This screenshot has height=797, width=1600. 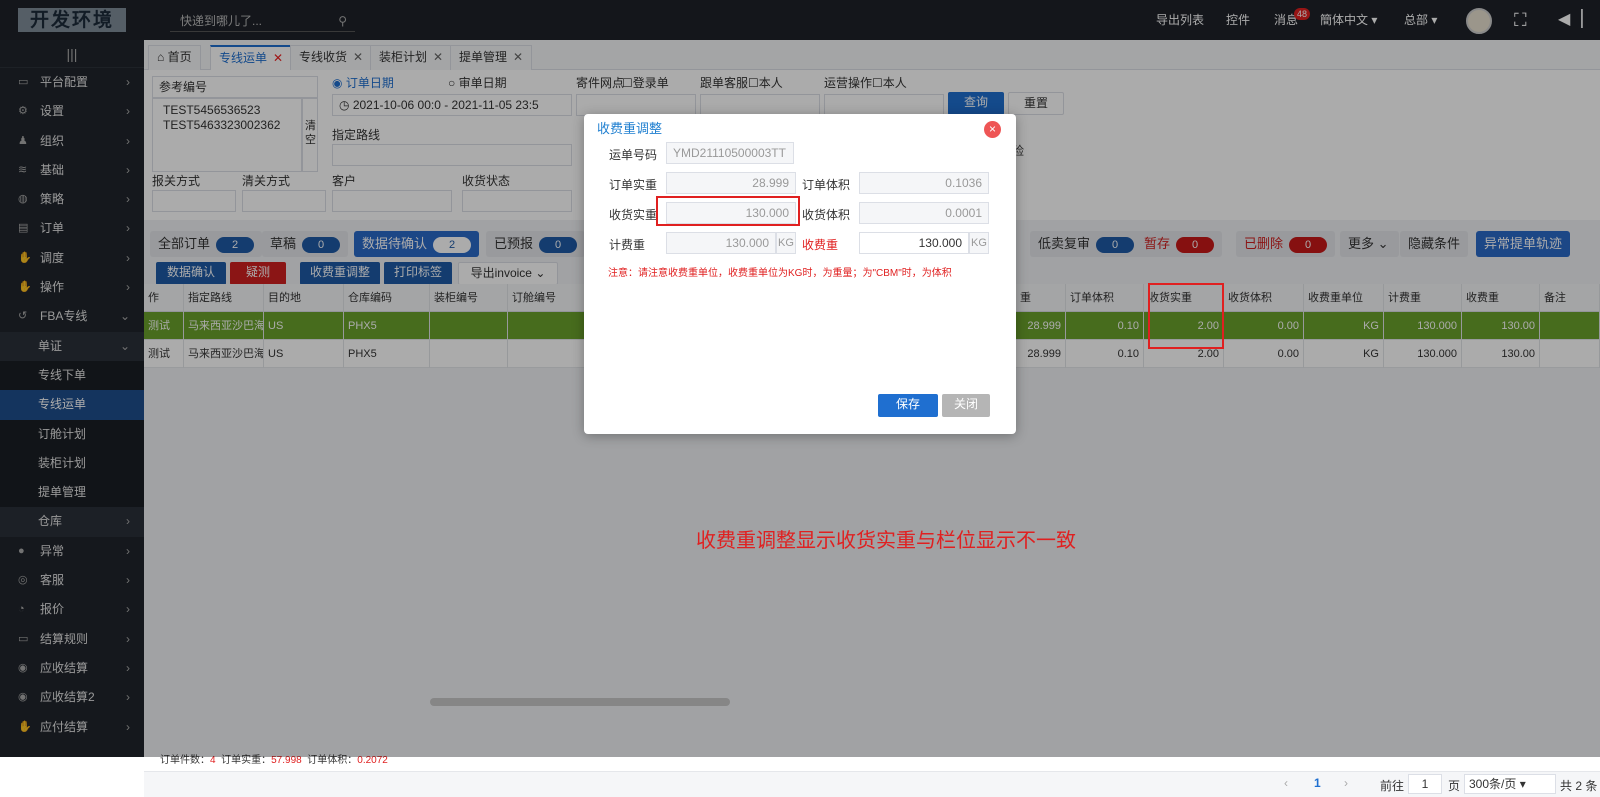 I want to click on charge-weight-unit: KG, so click(x=979, y=243).